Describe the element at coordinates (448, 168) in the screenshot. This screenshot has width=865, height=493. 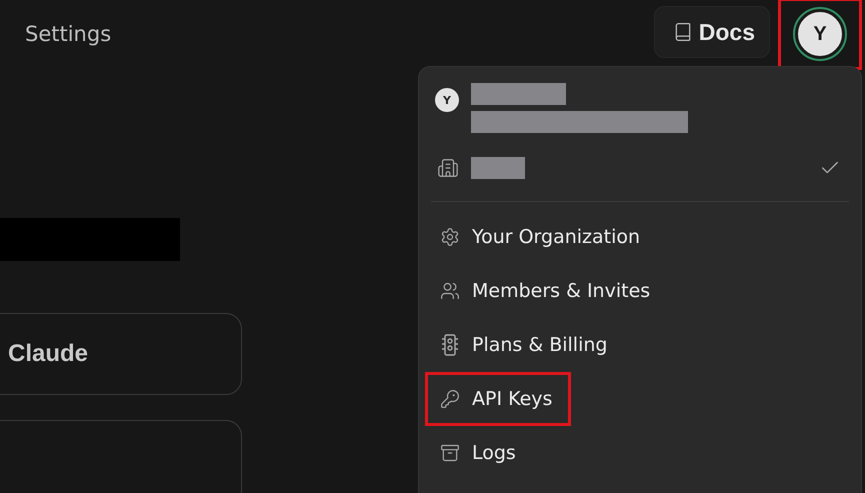
I see `building-icon` at that location.